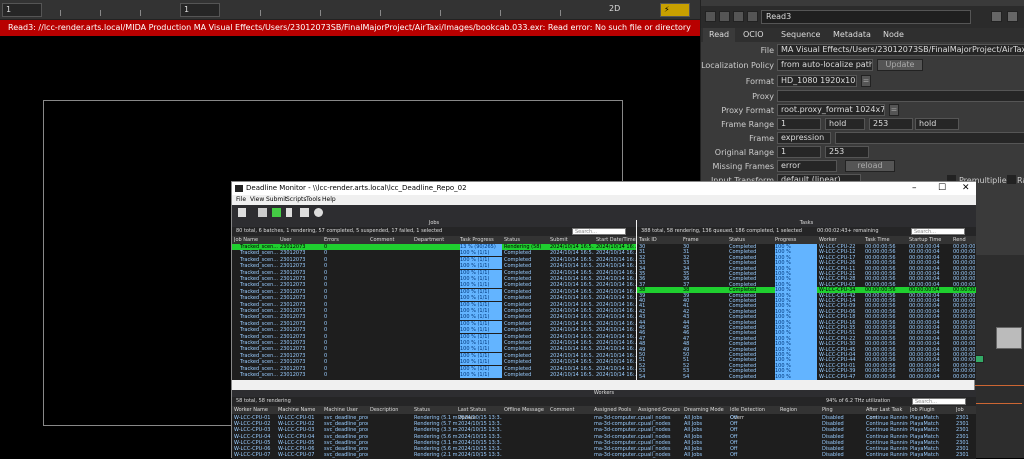 This screenshot has height=459, width=1024. Describe the element at coordinates (724, 16) in the screenshot. I see `eye-icon` at that location.